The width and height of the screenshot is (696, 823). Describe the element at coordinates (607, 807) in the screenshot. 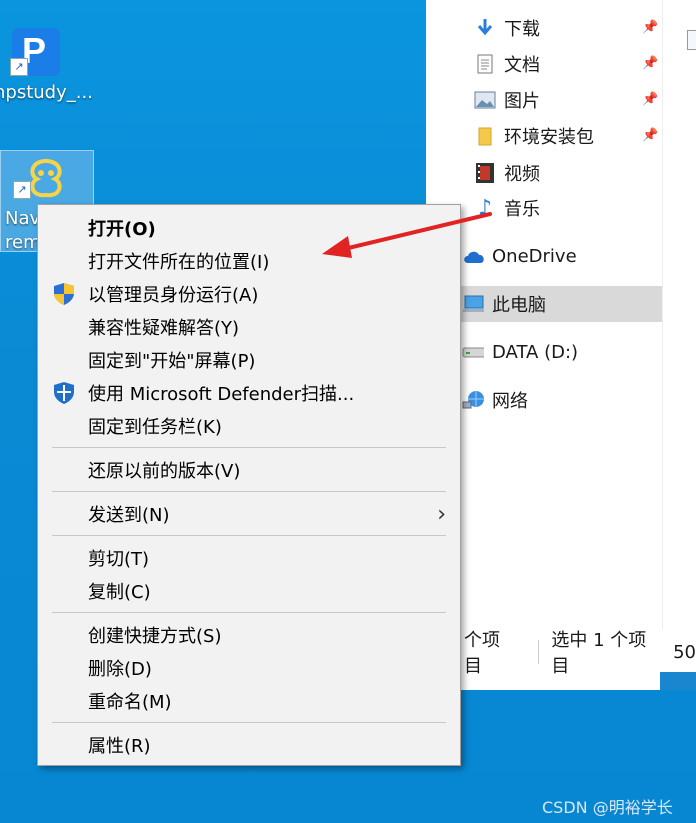

I see `watermark: CSDN @明裕学长` at that location.